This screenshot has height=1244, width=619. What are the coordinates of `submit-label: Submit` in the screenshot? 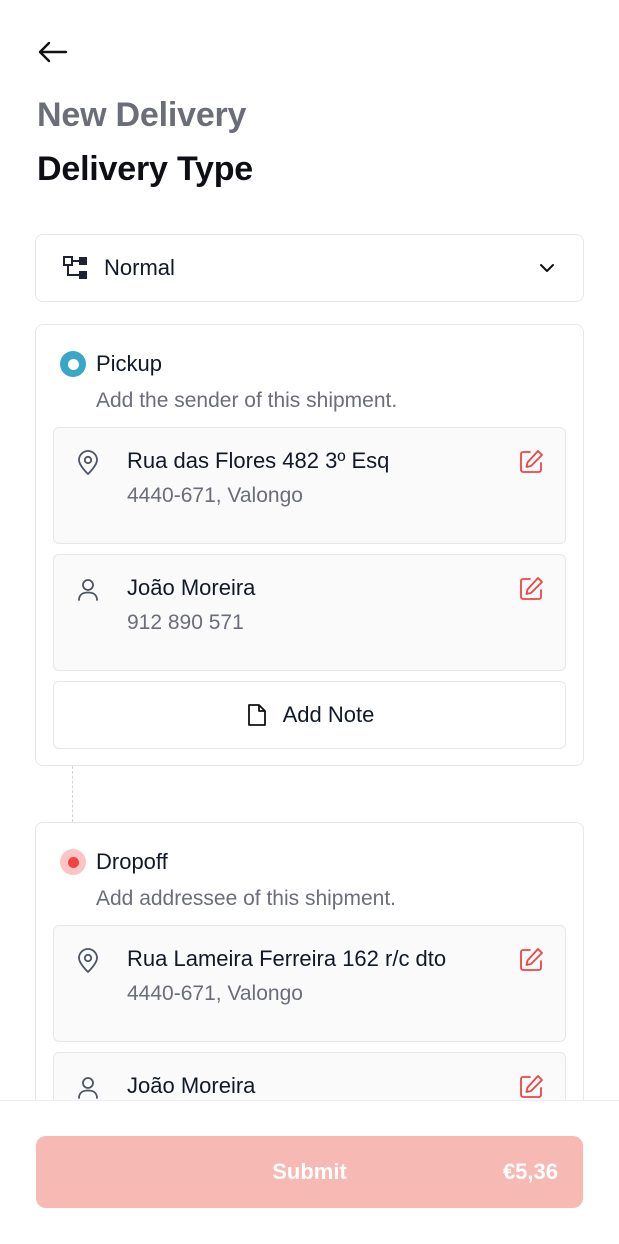 It's located at (309, 1171).